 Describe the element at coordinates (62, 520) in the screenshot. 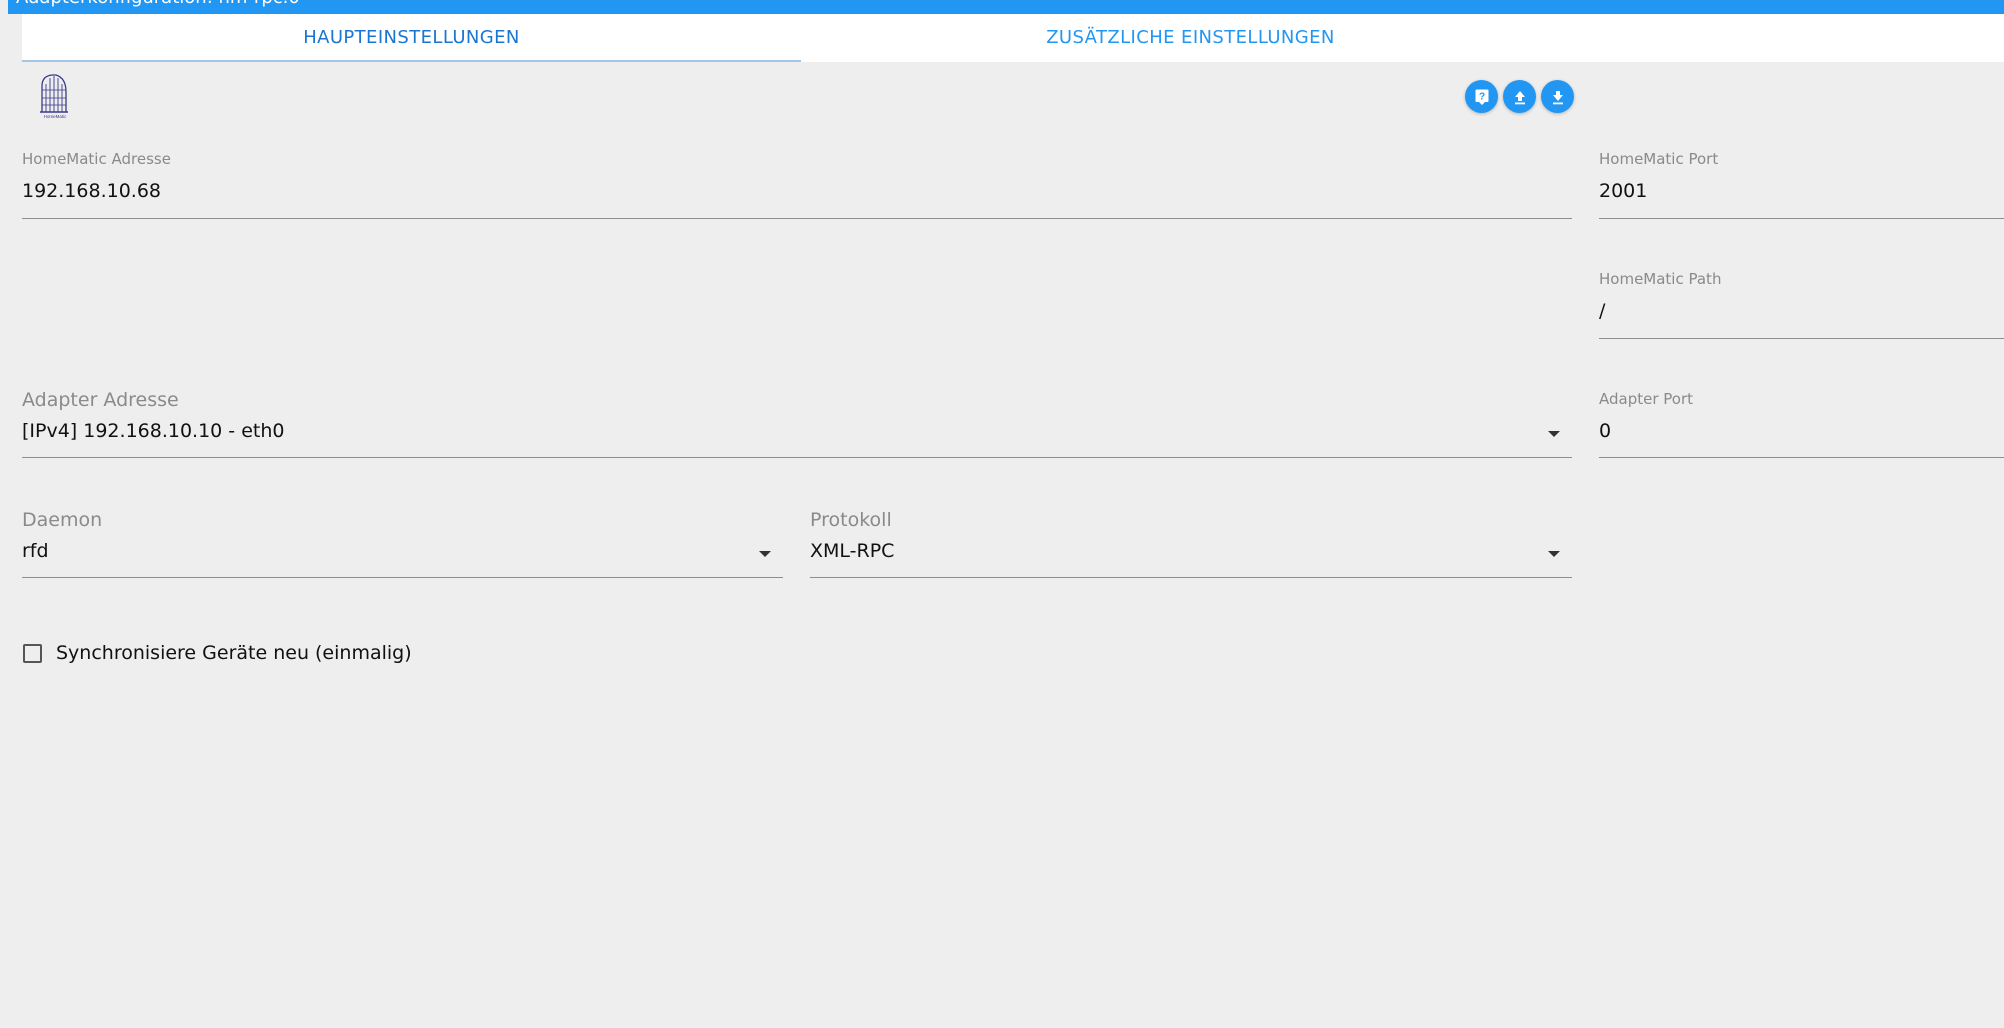

I see `daemon-label: Daemon` at that location.